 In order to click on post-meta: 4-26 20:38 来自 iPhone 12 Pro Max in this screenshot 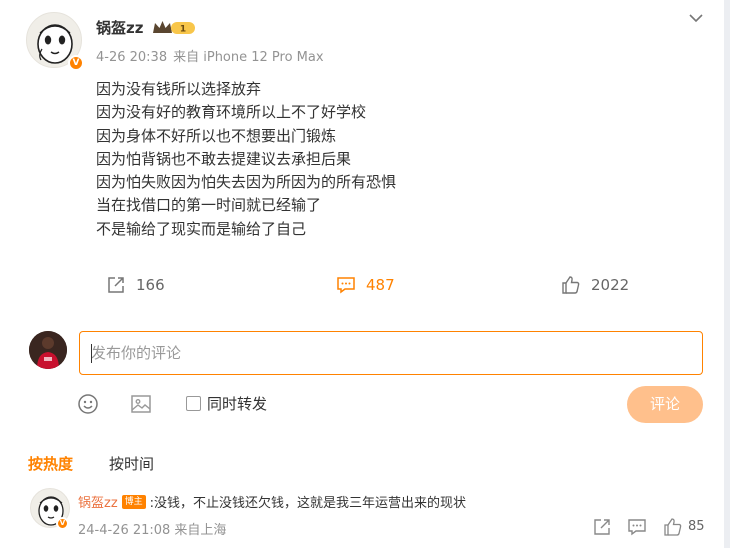, I will do `click(213, 55)`.